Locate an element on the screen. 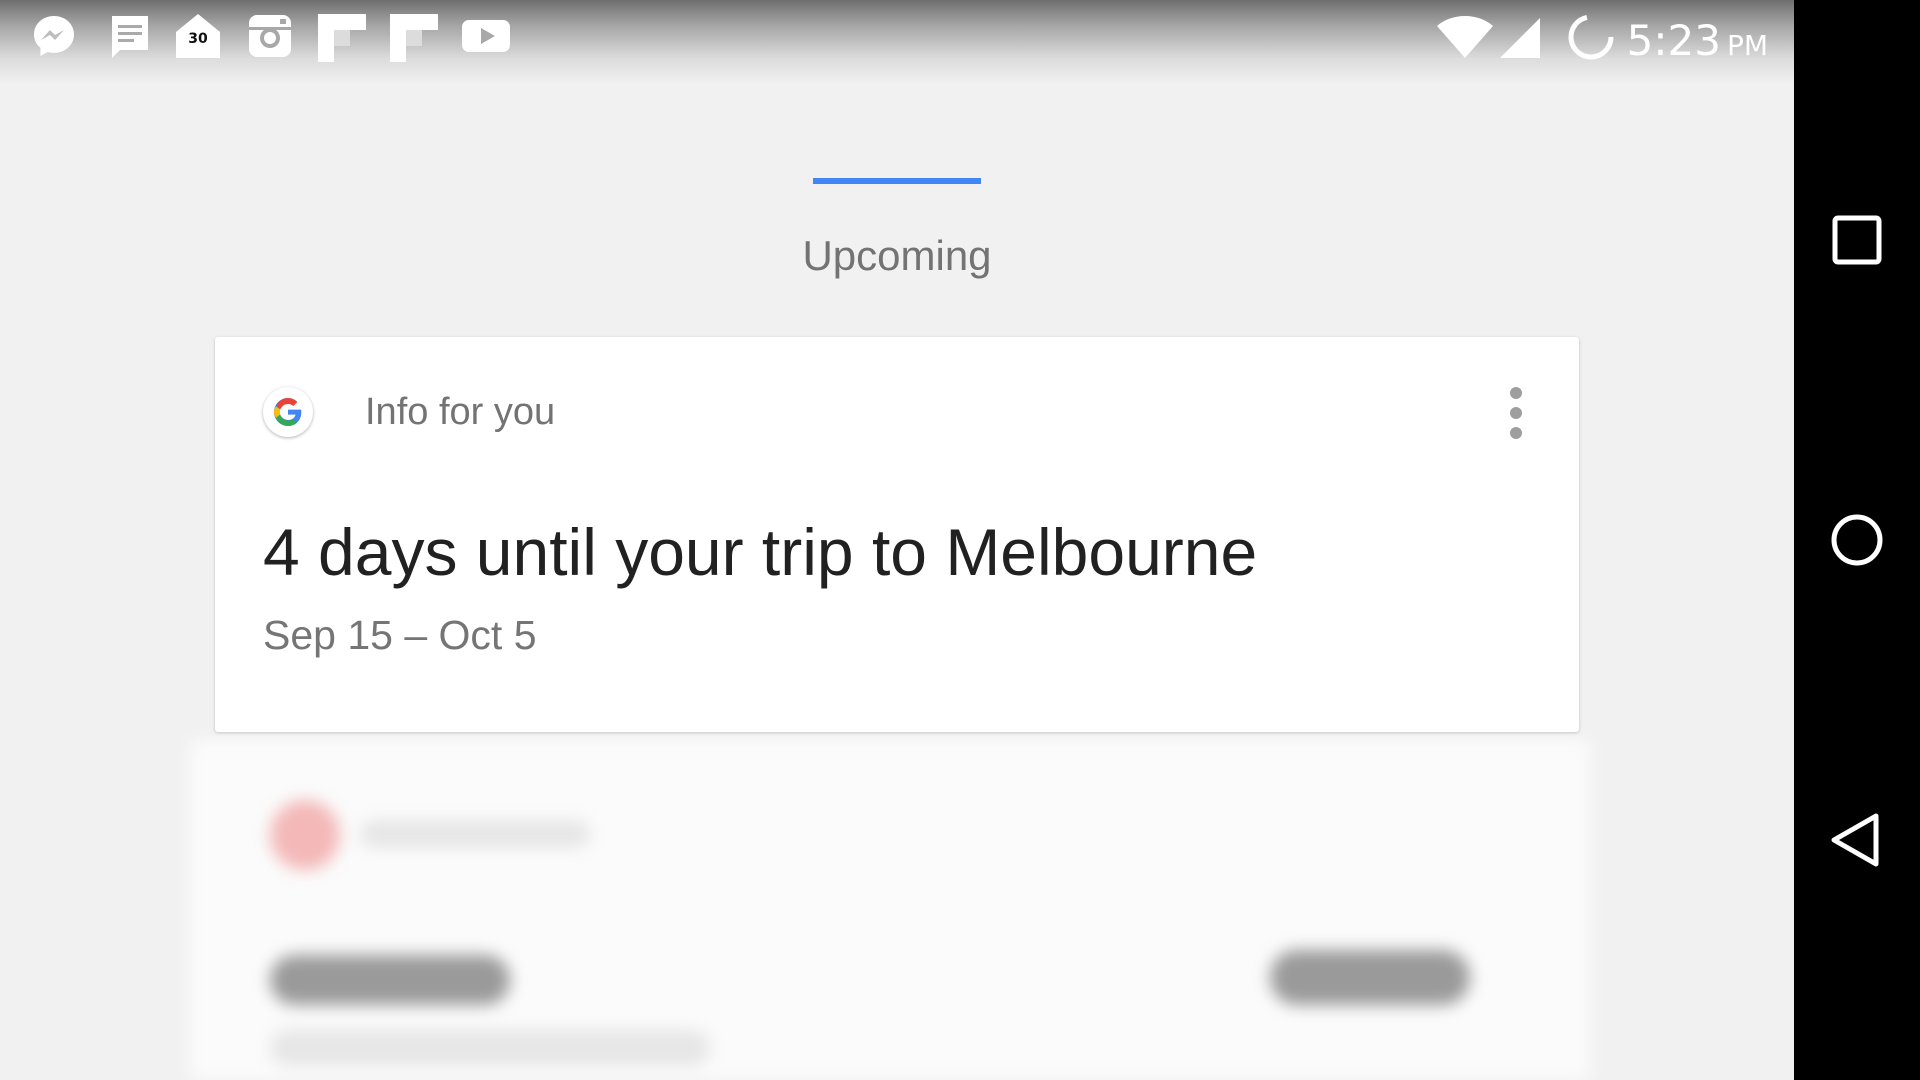  more-vert-icon is located at coordinates (1516, 413).